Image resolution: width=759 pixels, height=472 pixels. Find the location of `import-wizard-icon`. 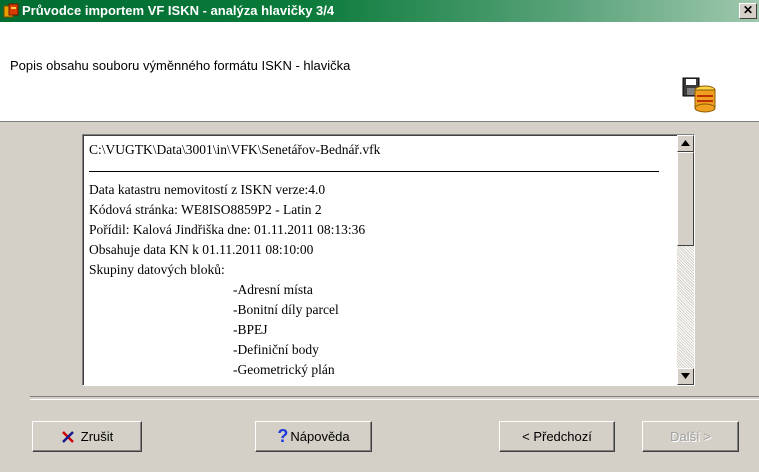

import-wizard-icon is located at coordinates (11, 10).